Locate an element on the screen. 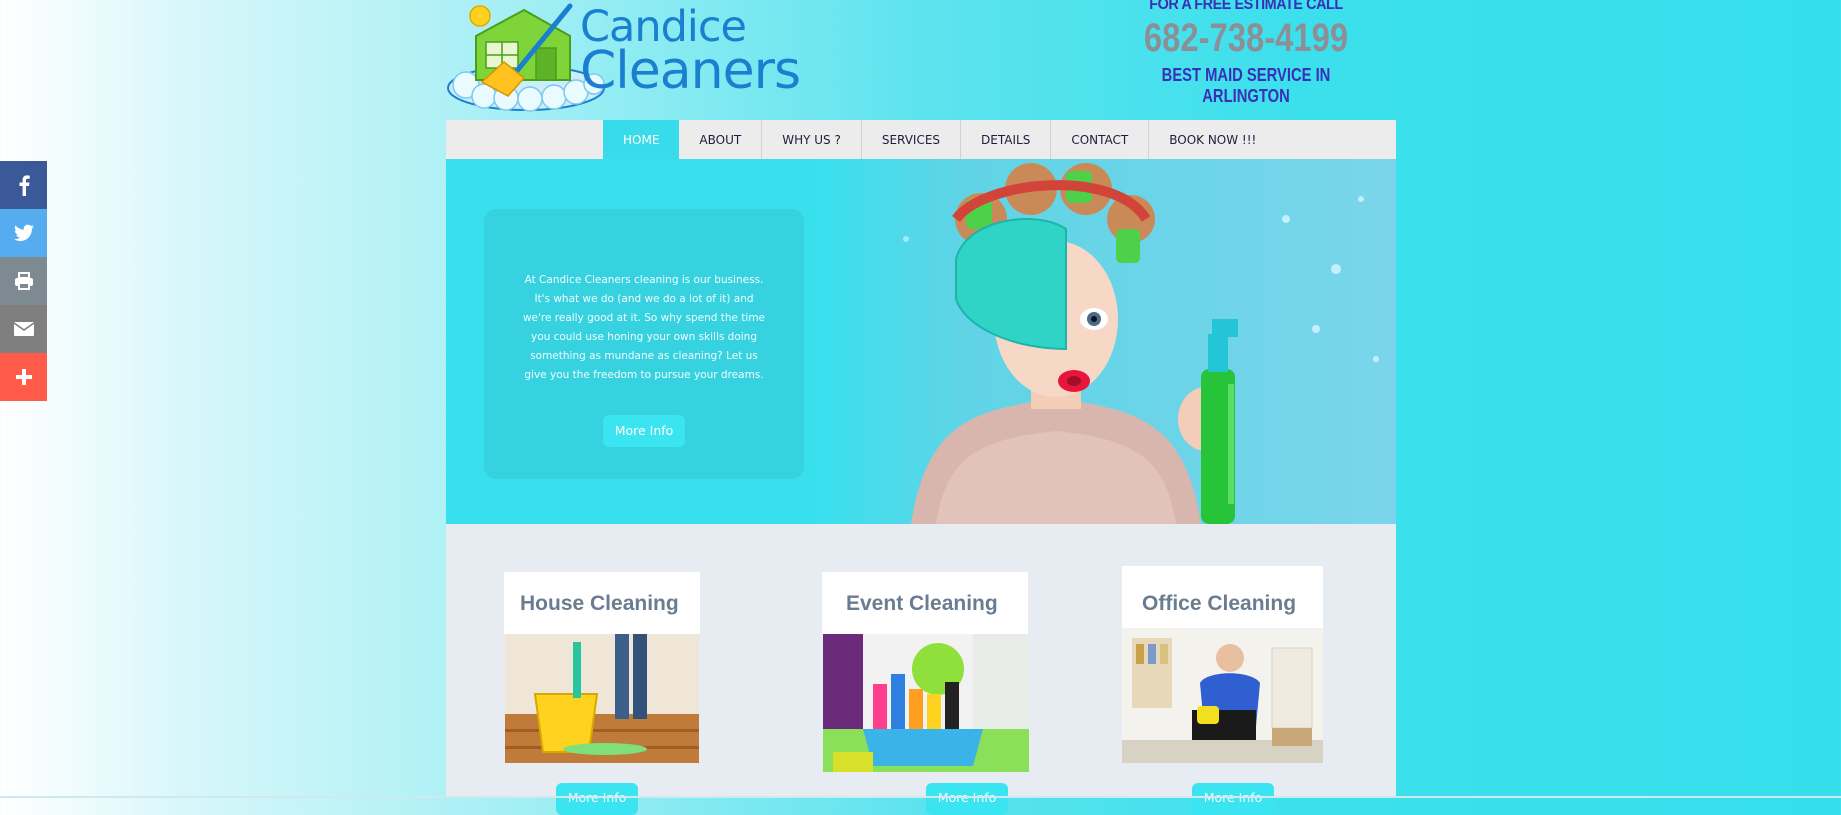 Image resolution: width=1841 pixels, height=815 pixels. nav-item-details: DETAILS is located at coordinates (1006, 139).